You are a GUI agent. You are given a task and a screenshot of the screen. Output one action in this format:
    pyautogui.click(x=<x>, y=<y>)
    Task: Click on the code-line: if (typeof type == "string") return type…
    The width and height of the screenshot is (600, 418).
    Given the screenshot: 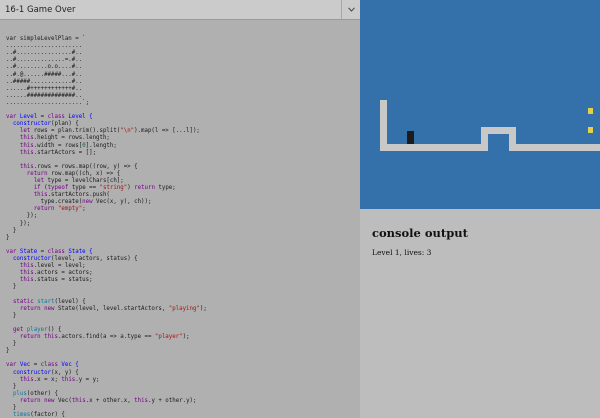 What is the action you would take?
    pyautogui.click(x=106, y=188)
    